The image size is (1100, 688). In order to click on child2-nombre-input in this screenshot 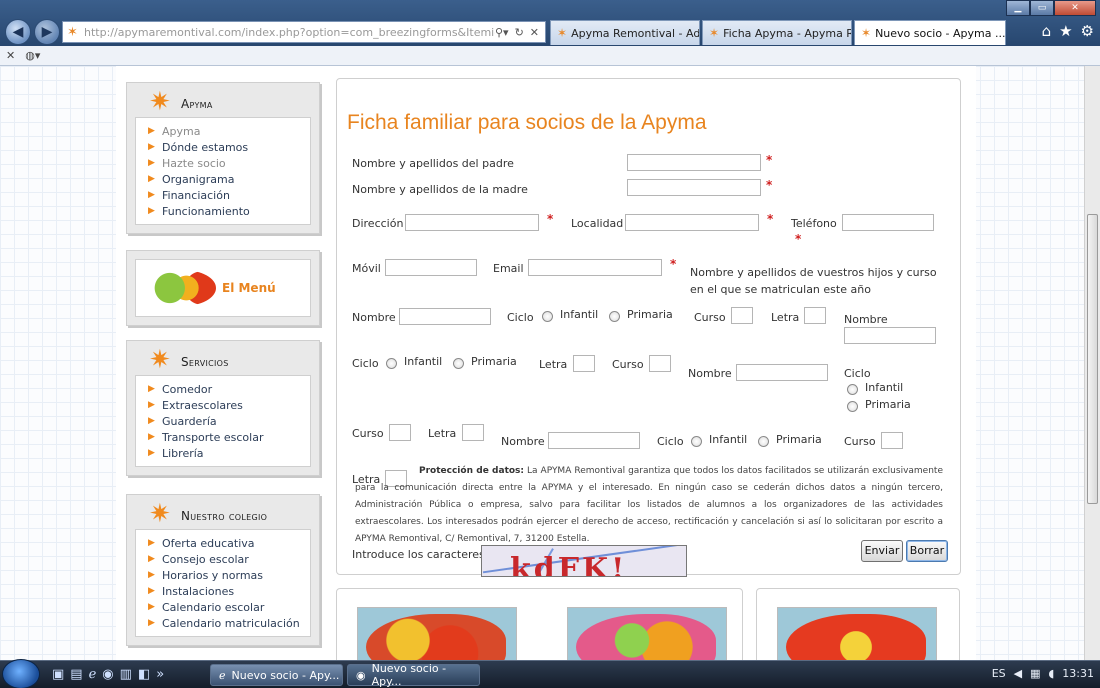, I will do `click(890, 335)`.